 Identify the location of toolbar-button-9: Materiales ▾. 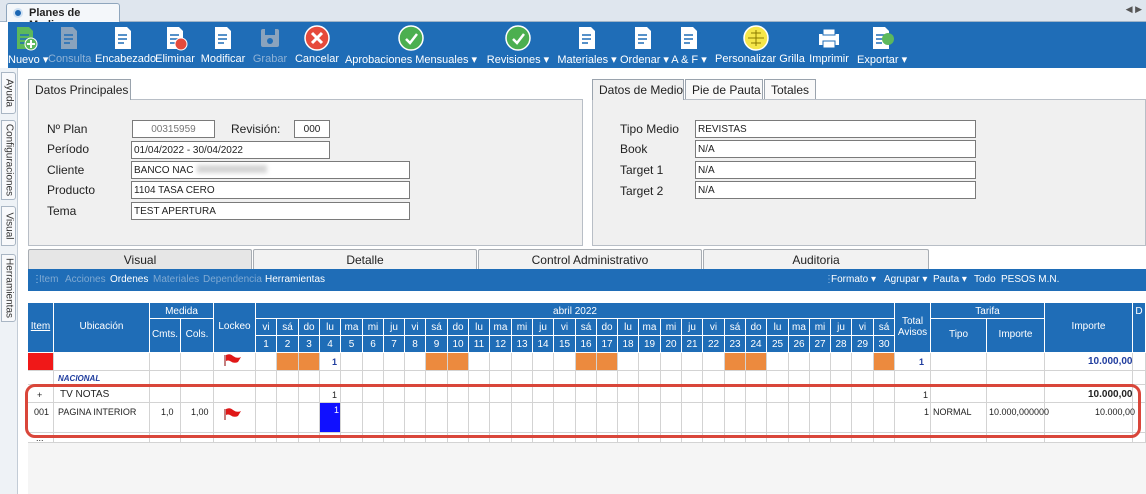
(587, 45).